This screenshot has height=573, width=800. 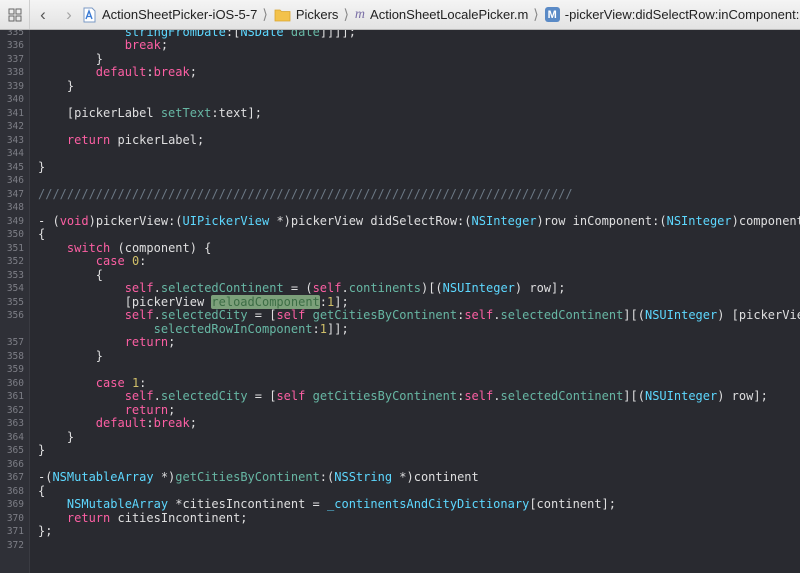 I want to click on breadcrumb-group: Pickers, so click(x=306, y=14).